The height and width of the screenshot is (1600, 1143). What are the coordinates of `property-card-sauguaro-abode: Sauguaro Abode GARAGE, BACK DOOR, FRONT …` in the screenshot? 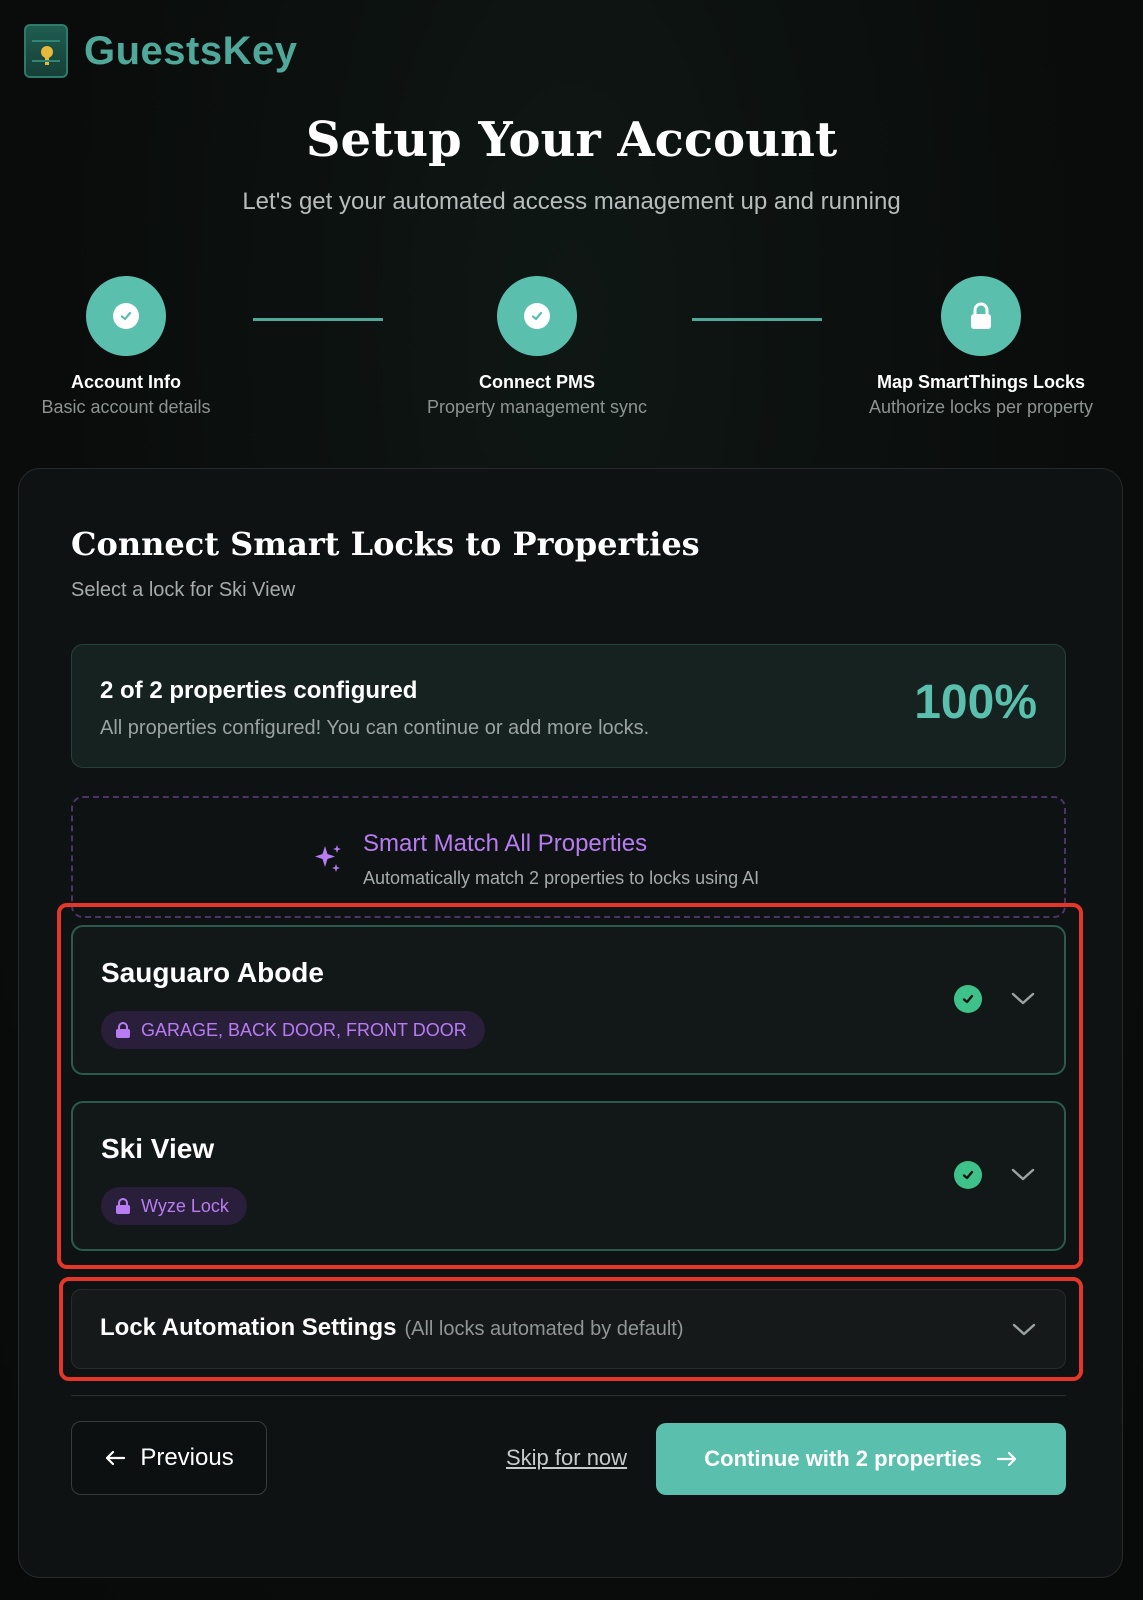 It's located at (568, 1000).